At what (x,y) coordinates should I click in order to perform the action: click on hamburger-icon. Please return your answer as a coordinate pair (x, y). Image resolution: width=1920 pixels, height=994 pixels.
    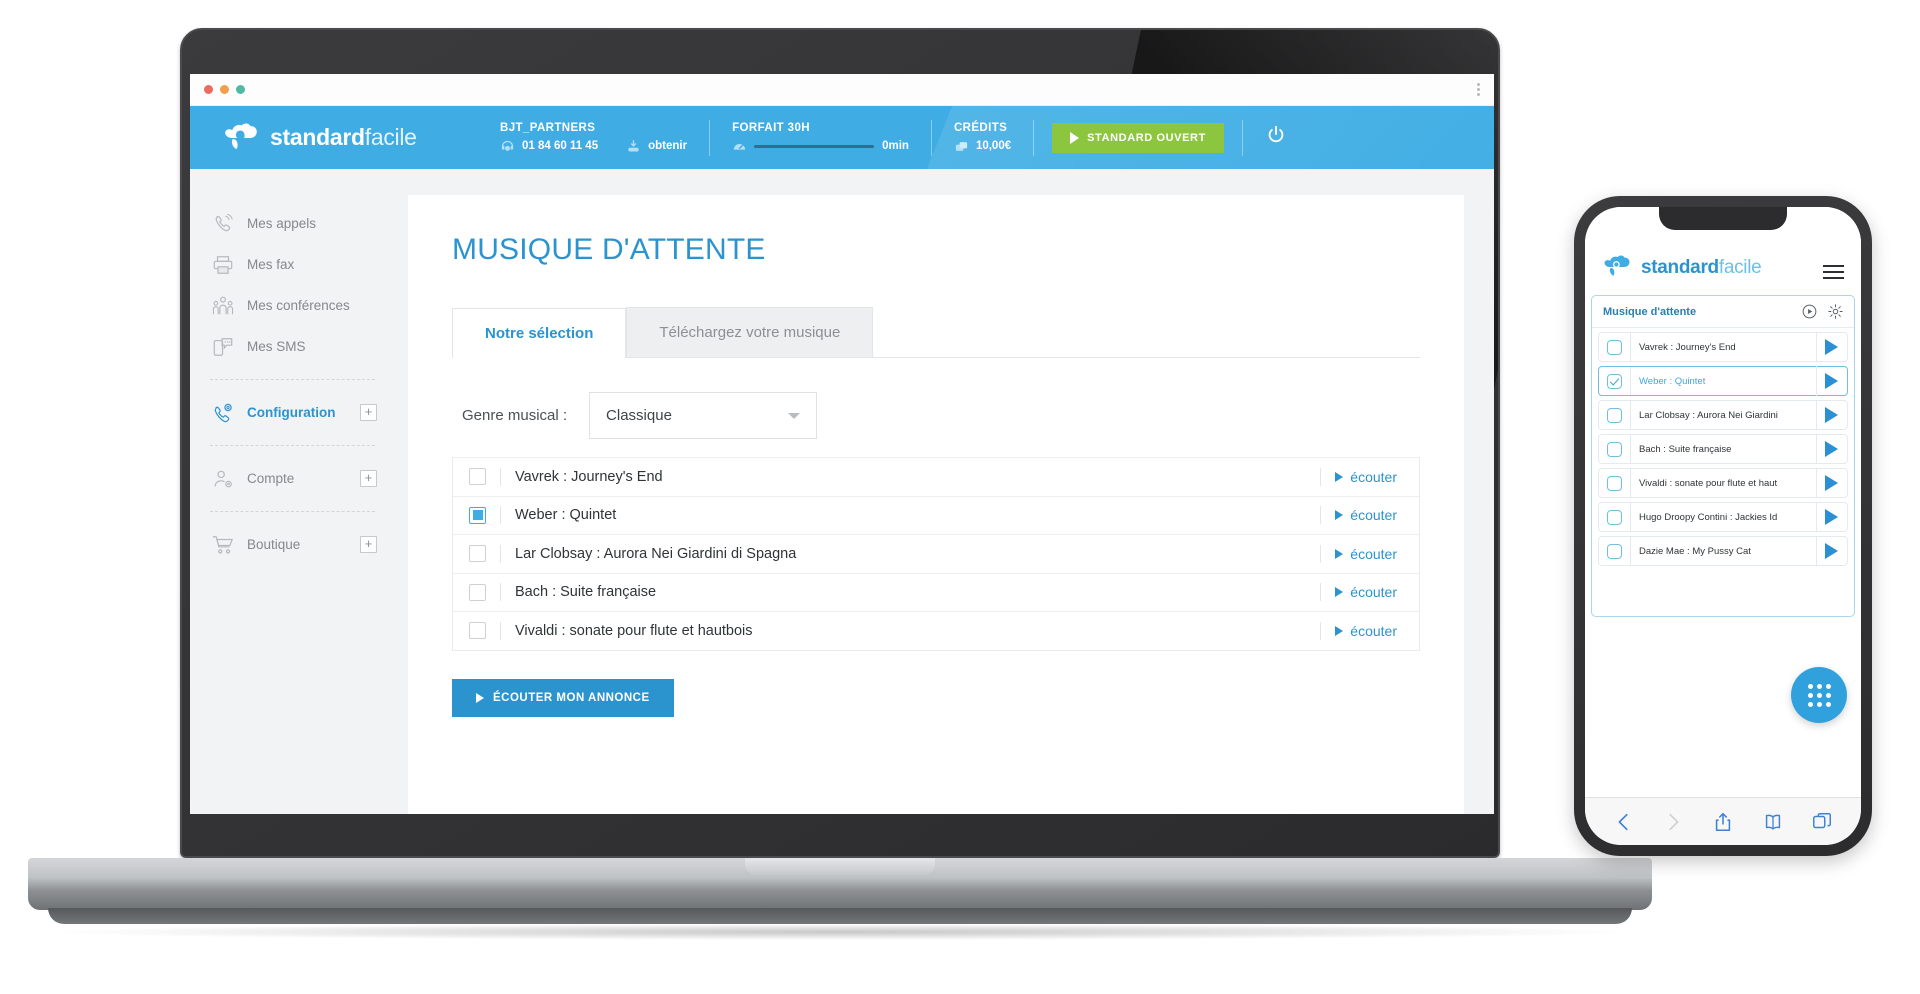
    Looking at the image, I should click on (1833, 272).